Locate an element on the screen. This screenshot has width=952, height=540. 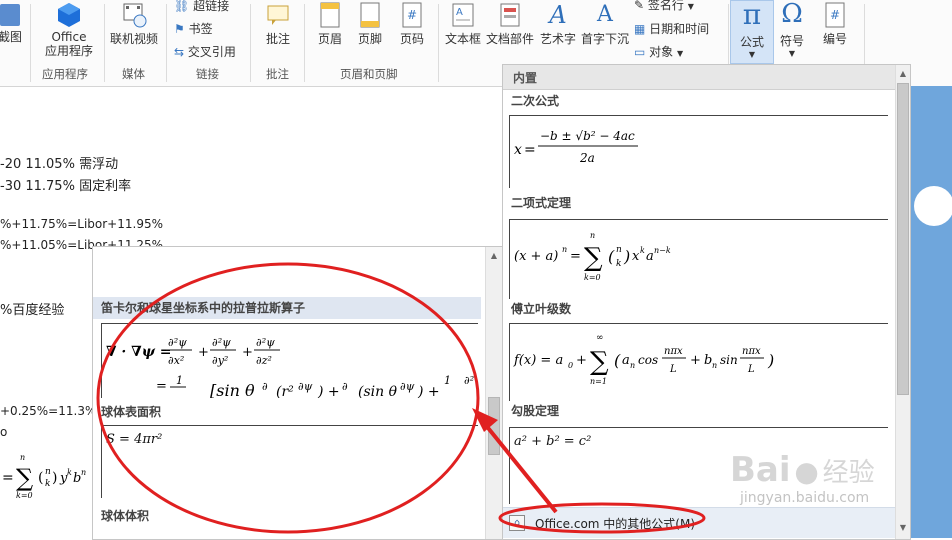
annotation-ellipse-link is located at coordinates (602, 518).